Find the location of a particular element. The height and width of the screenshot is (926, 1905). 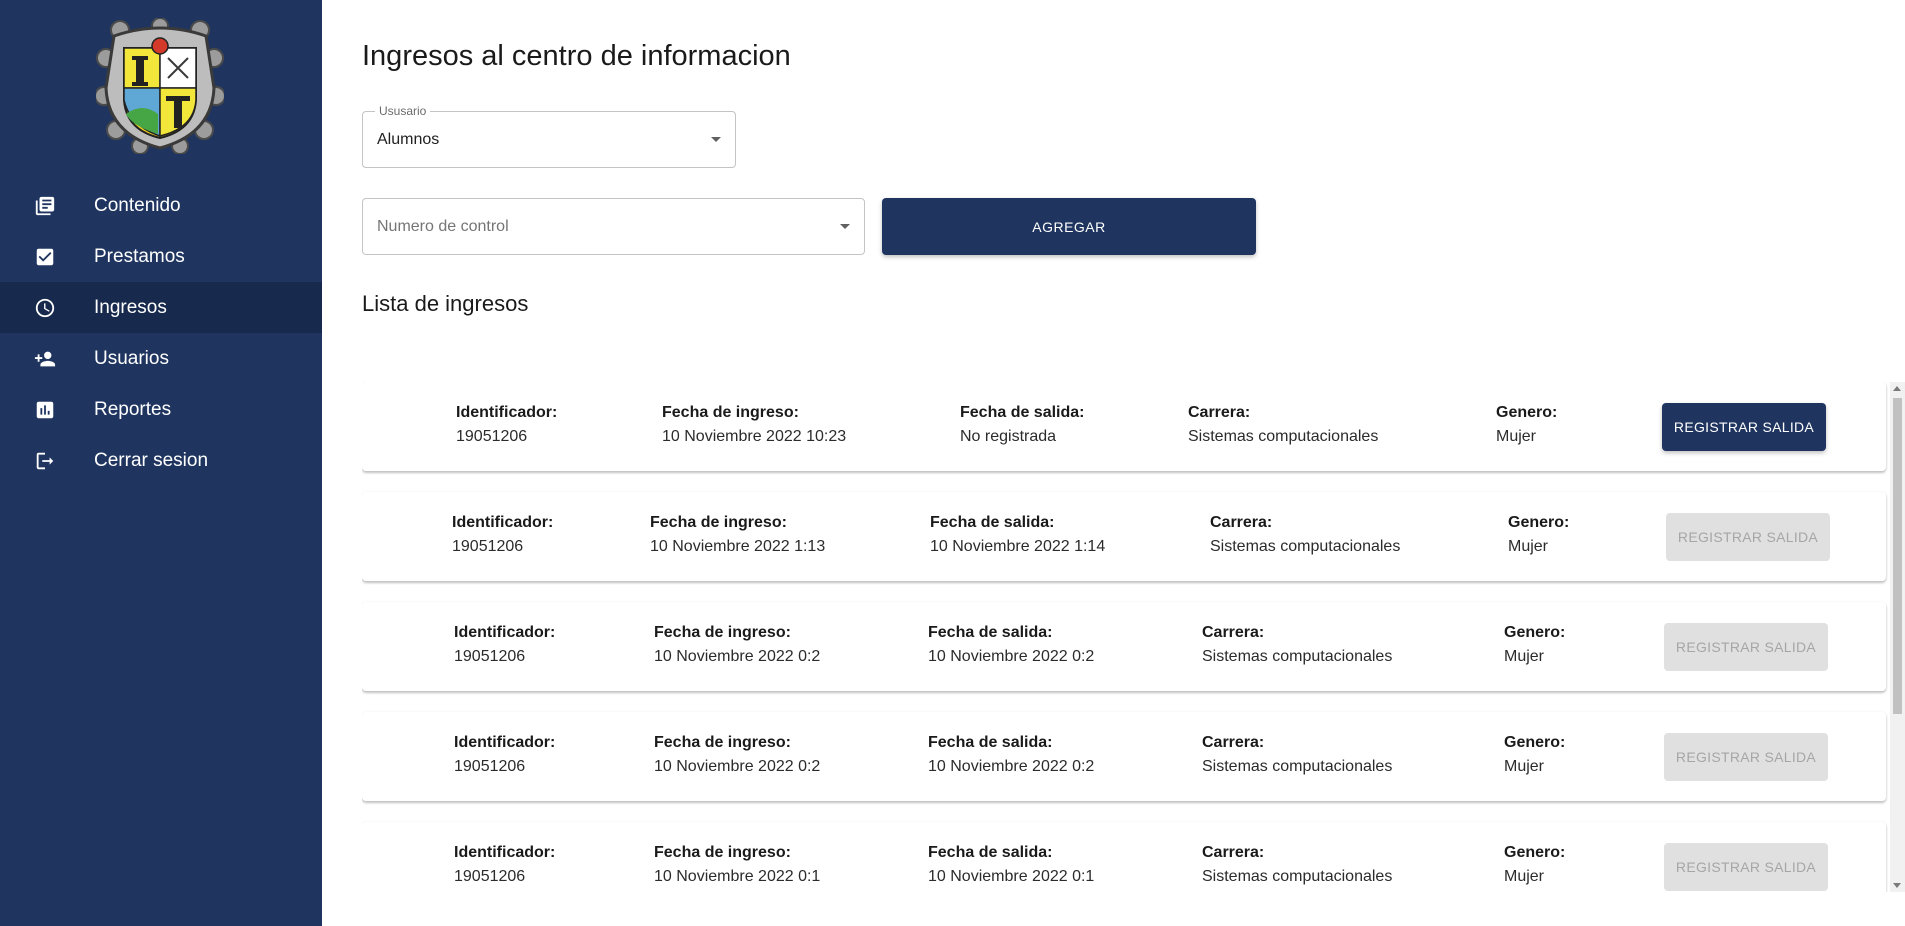

usuario-select-label: Ususario is located at coordinates (403, 111).